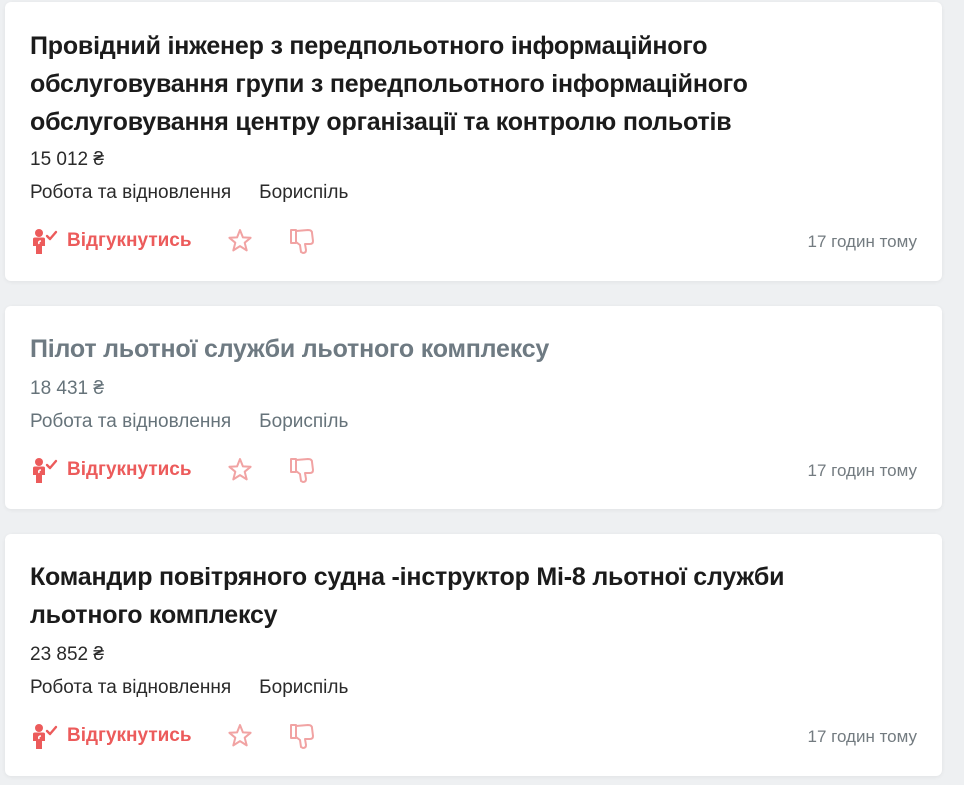 This screenshot has height=785, width=964. What do you see at coordinates (67, 654) in the screenshot?
I see `vacancy-salary: 23 852 ₴` at bounding box center [67, 654].